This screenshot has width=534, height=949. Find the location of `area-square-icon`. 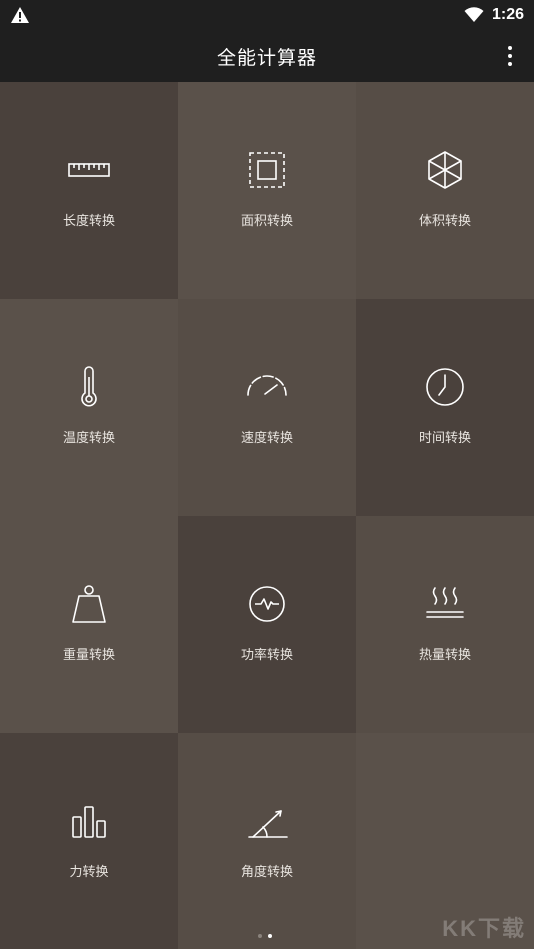

area-square-icon is located at coordinates (267, 170).